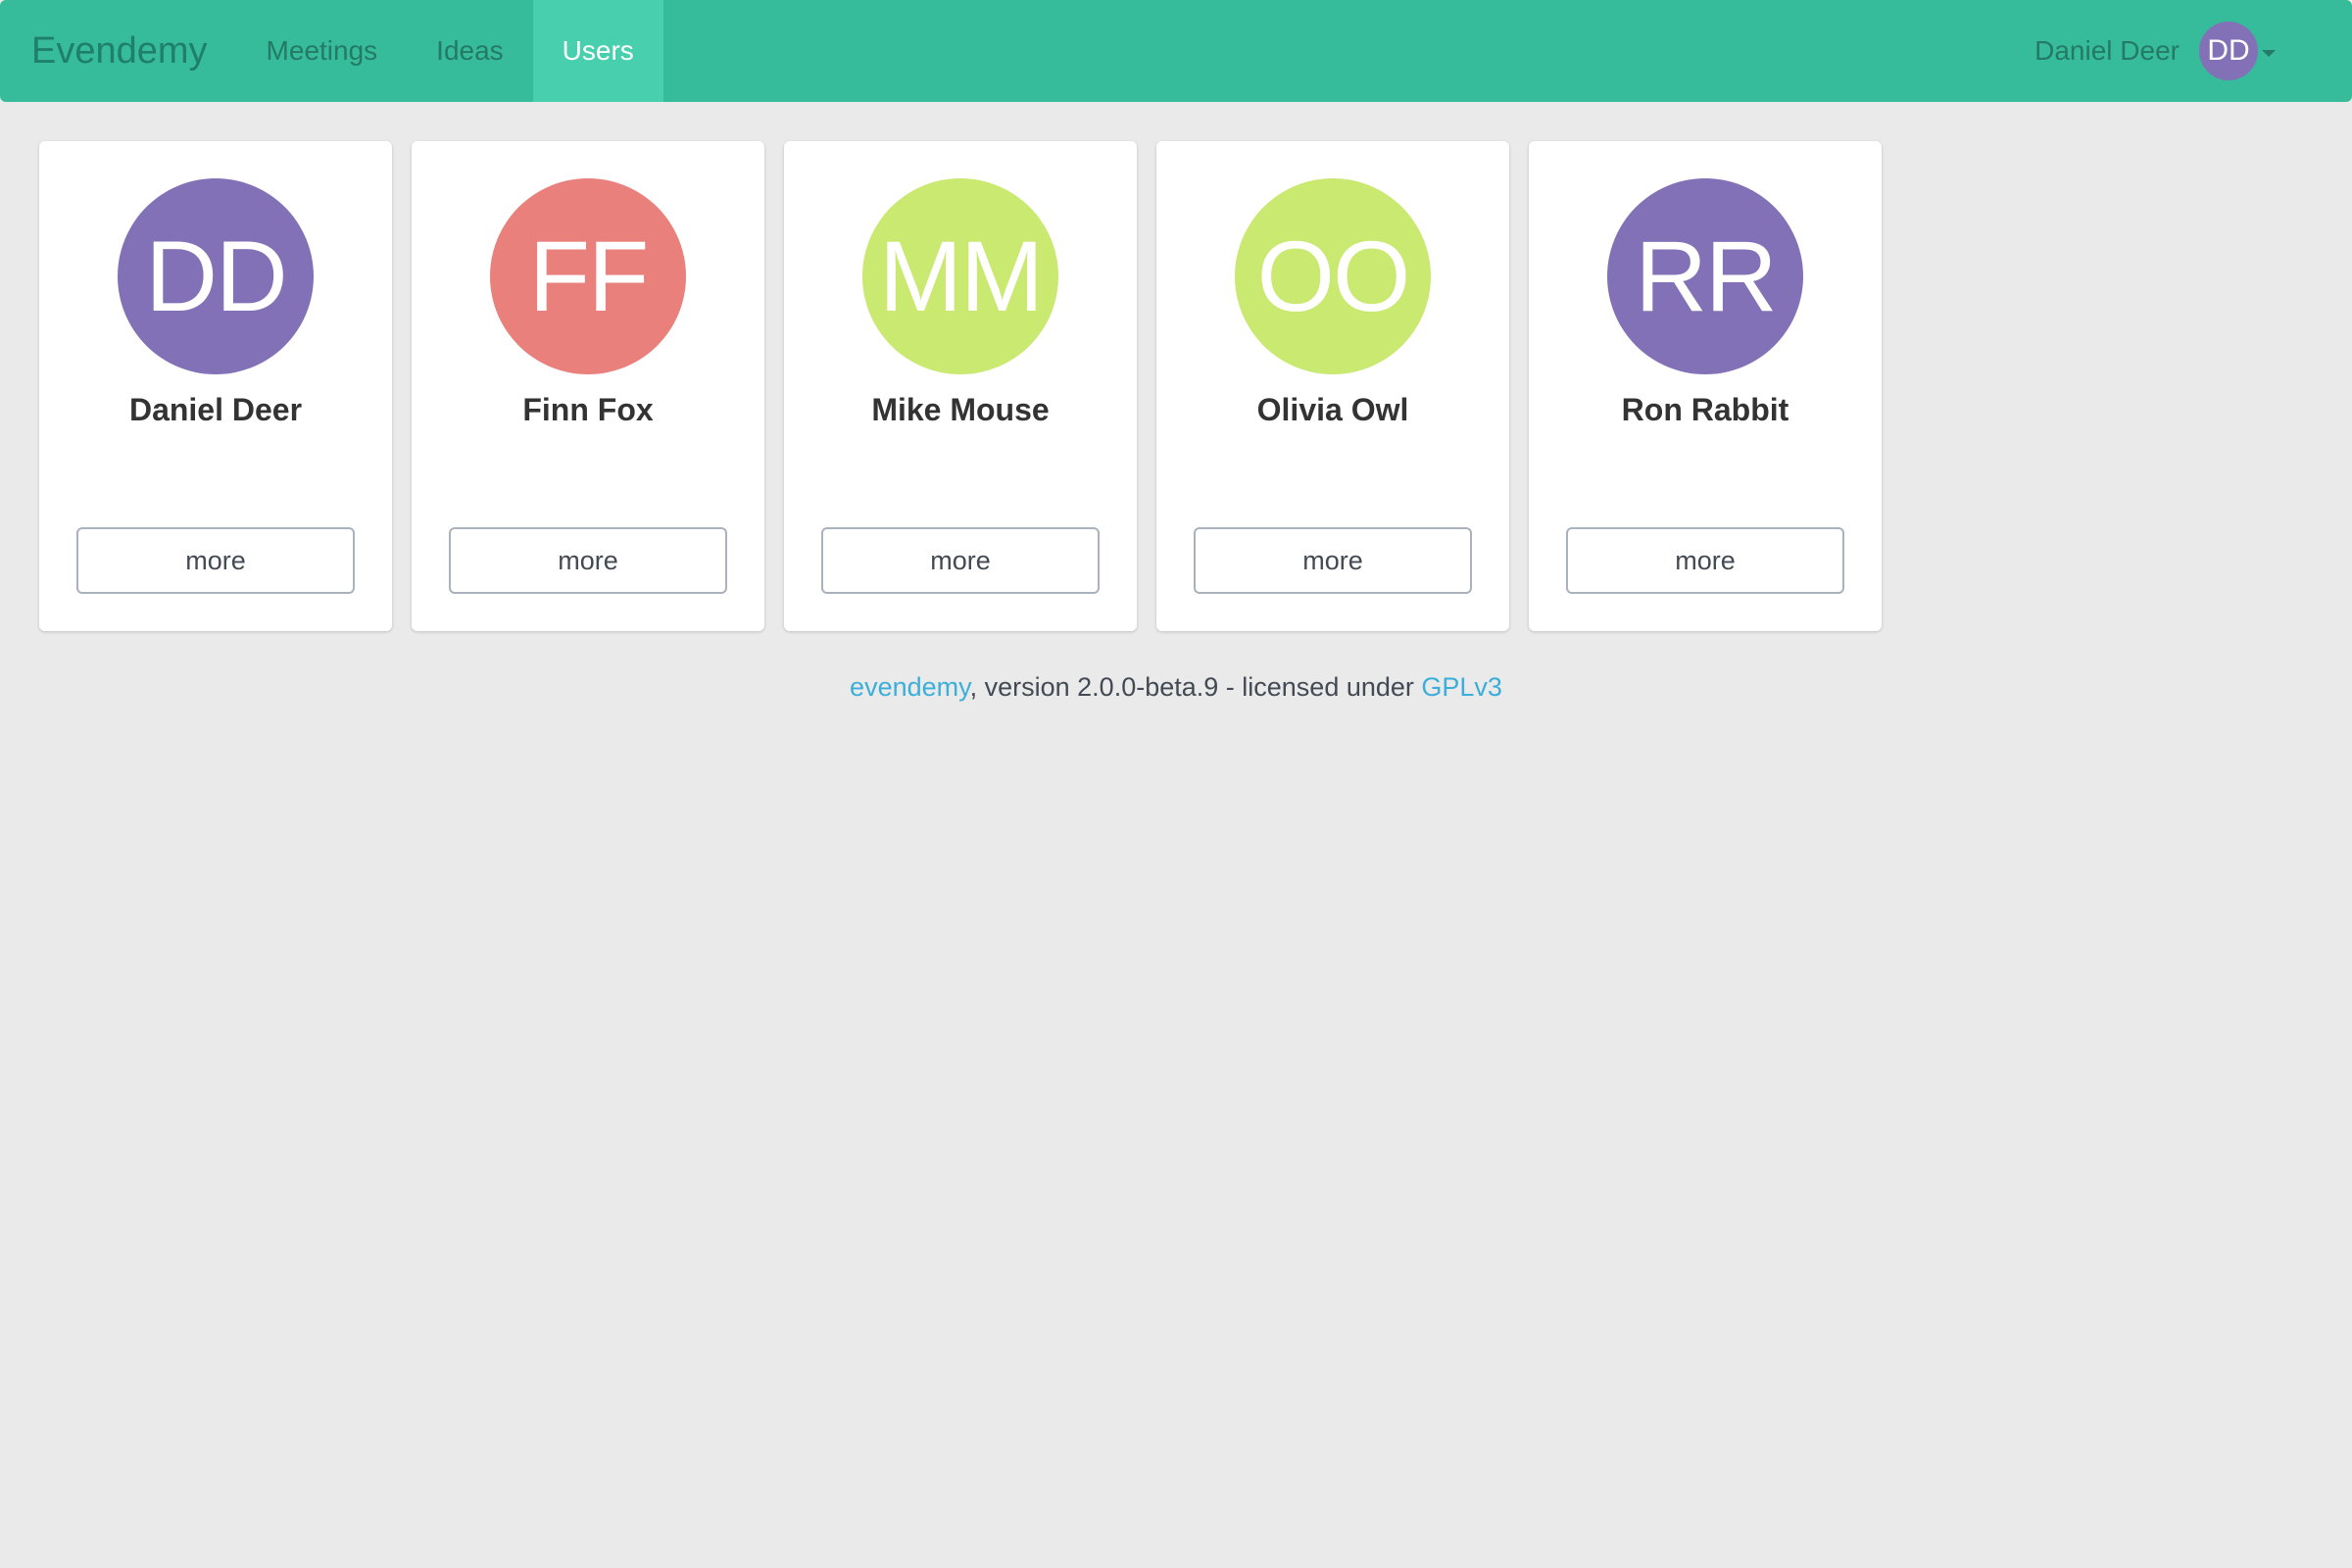 The width and height of the screenshot is (2352, 1568). I want to click on brand-logo: Evendemy, so click(118, 51).